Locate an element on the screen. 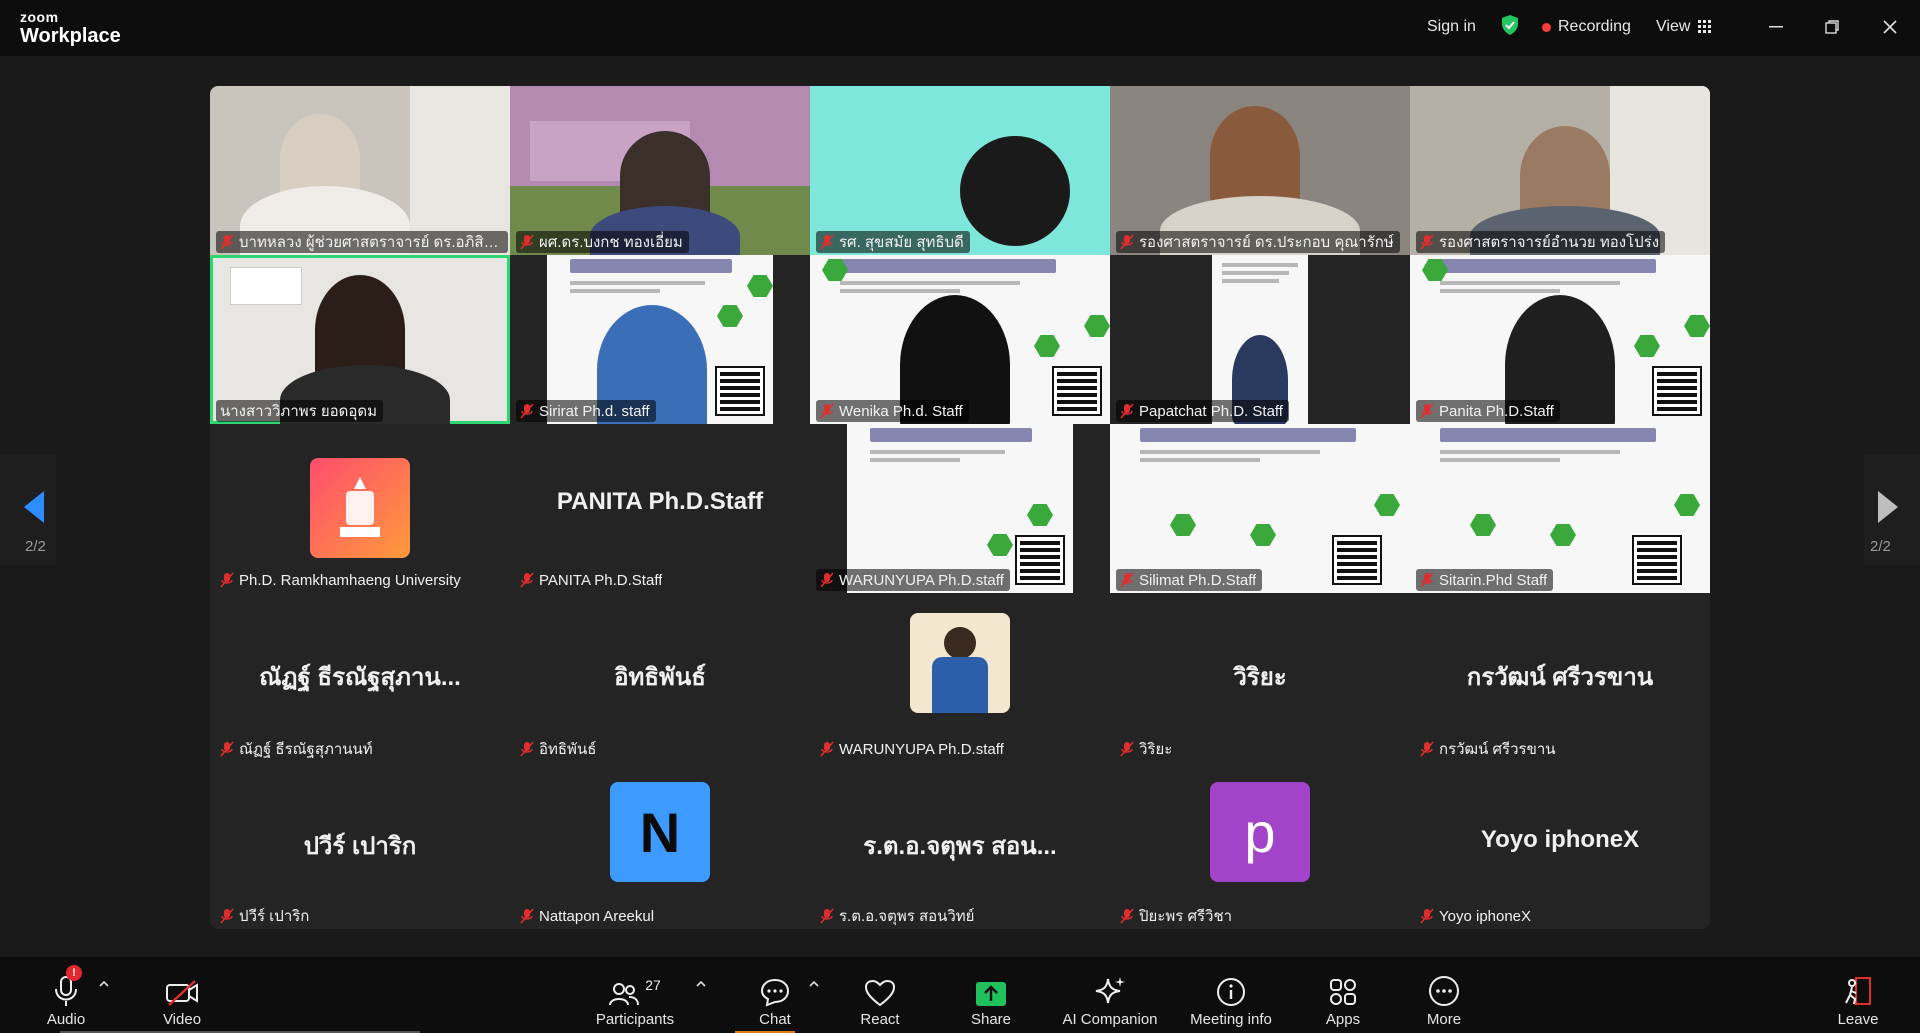 Image resolution: width=1920 pixels, height=1033 pixels. video-button: Video is located at coordinates (182, 995).